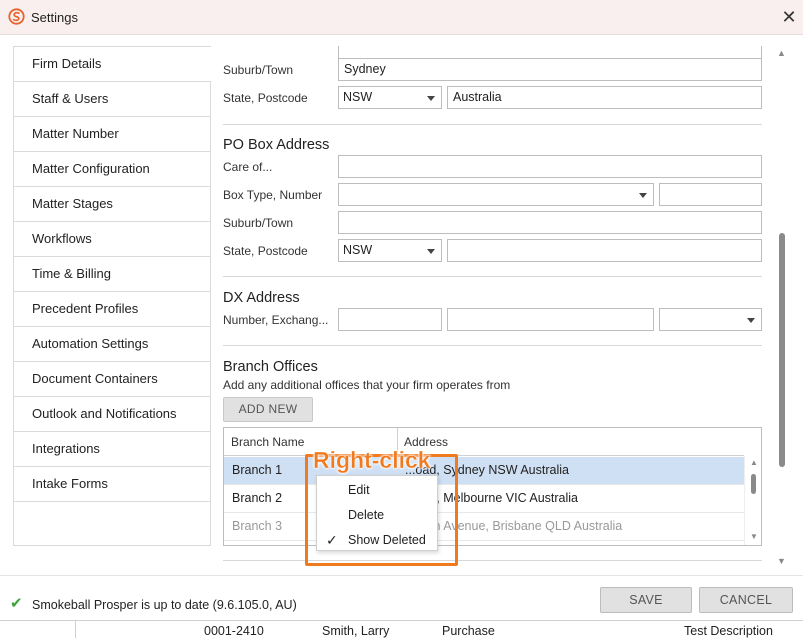 The width and height of the screenshot is (803, 638). Describe the element at coordinates (710, 194) in the screenshot. I see `box-number-field` at that location.